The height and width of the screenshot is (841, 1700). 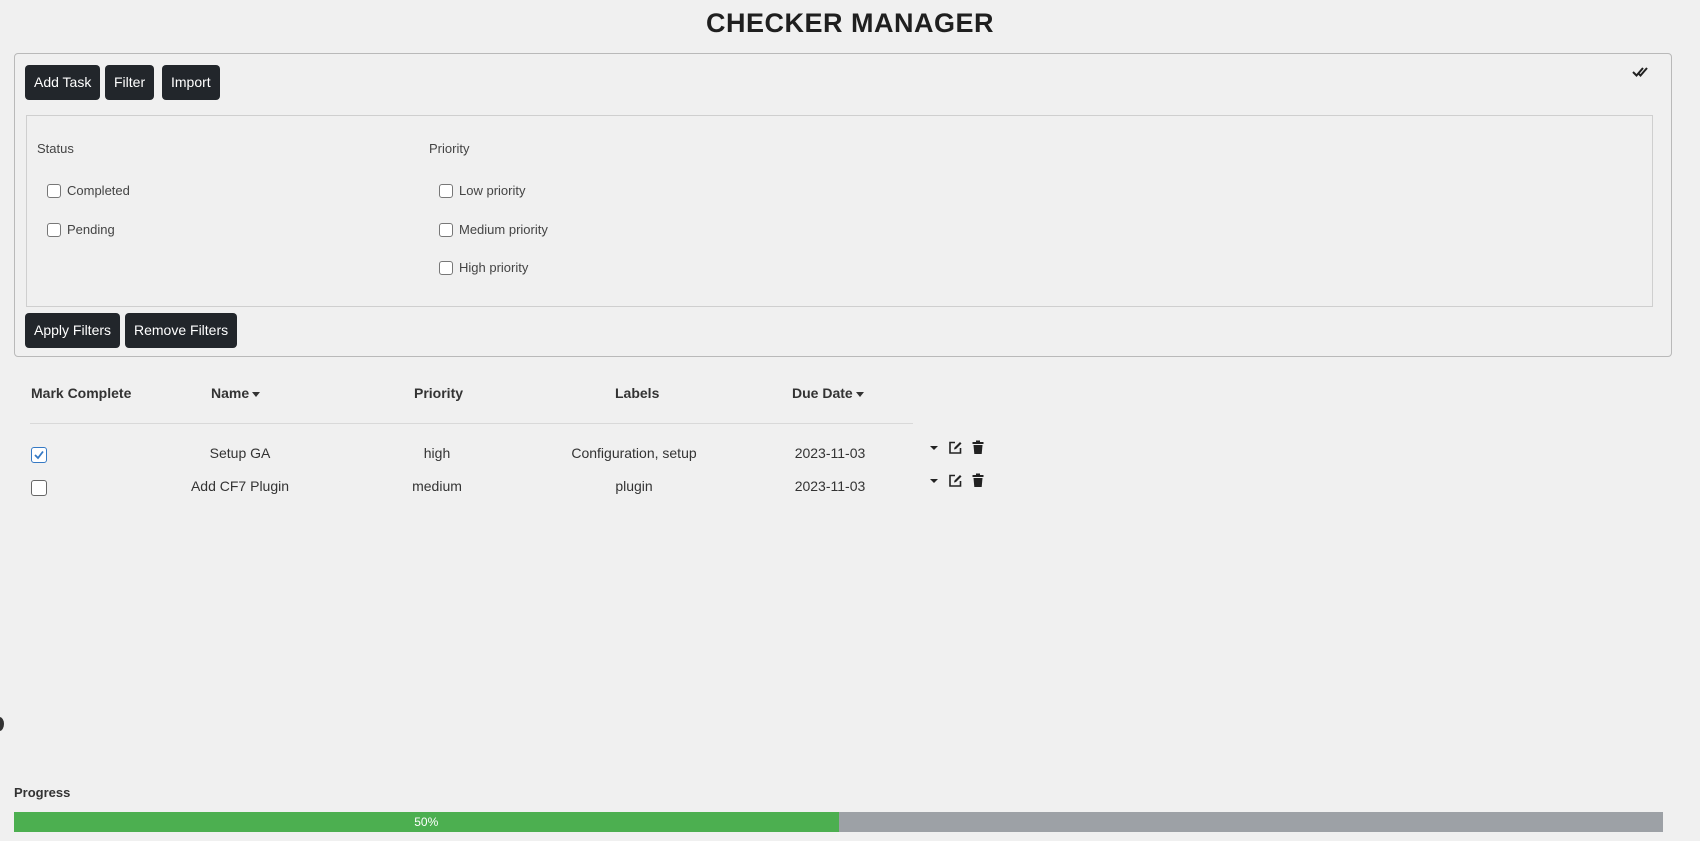 What do you see at coordinates (240, 486) in the screenshot?
I see `task-name: Add CF7 Plugin` at bounding box center [240, 486].